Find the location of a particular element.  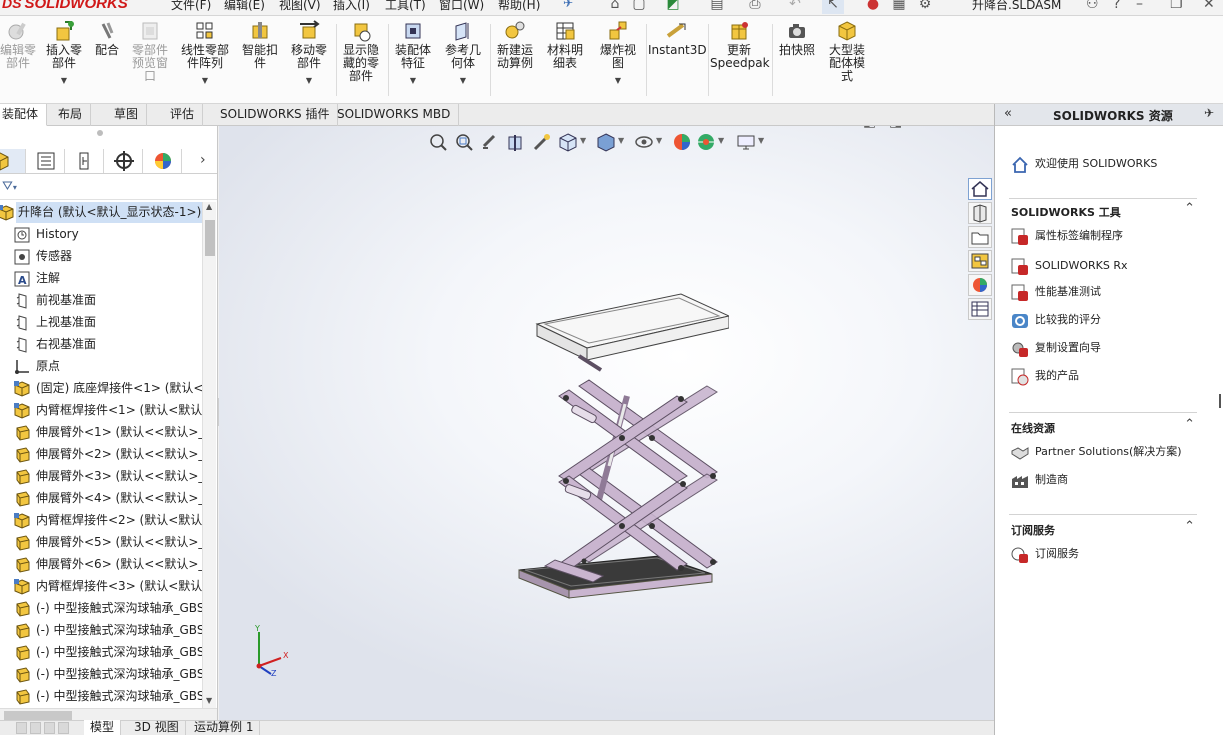

instant3d-button: Instant3D is located at coordinates (677, 60).